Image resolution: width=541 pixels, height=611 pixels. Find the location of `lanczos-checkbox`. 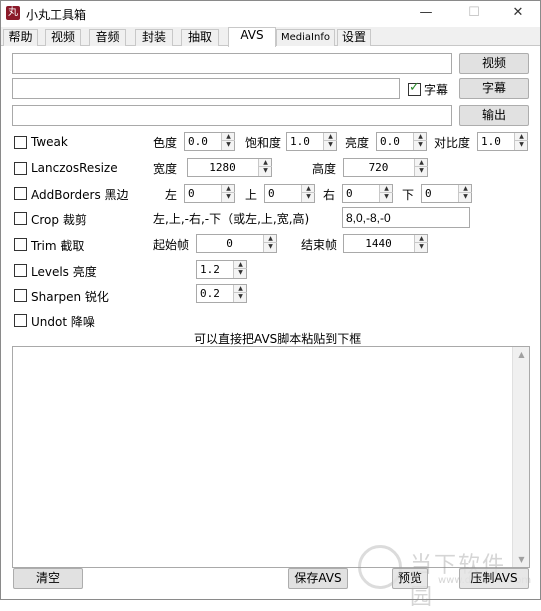

lanczos-checkbox is located at coordinates (20, 168).